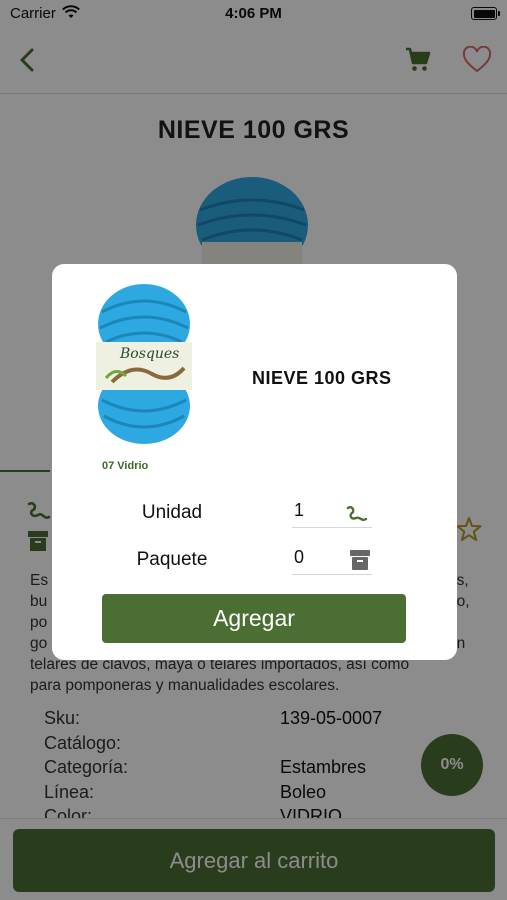  I want to click on unit-icon, so click(357, 514).